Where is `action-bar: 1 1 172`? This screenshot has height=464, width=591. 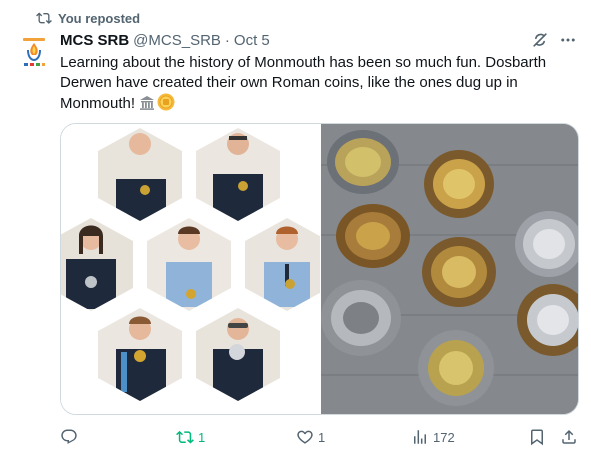 action-bar: 1 1 172 is located at coordinates (320, 437).